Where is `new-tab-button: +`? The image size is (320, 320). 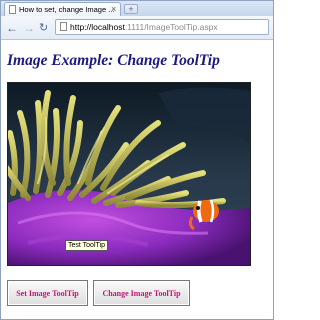
new-tab-button: + is located at coordinates (131, 9).